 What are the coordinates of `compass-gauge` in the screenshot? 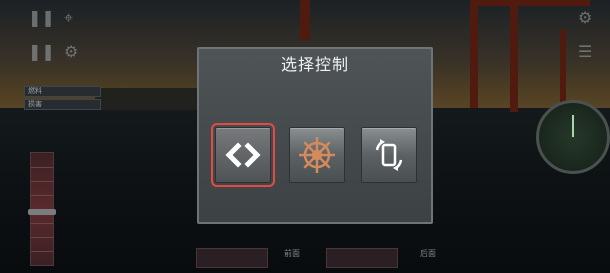 It's located at (573, 137).